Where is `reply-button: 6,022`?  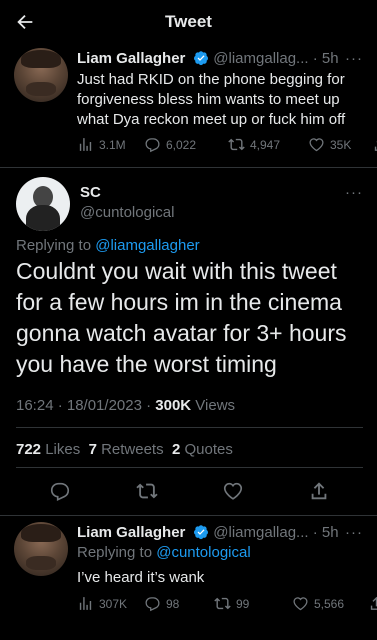
reply-button: 6,022 is located at coordinates (186, 144).